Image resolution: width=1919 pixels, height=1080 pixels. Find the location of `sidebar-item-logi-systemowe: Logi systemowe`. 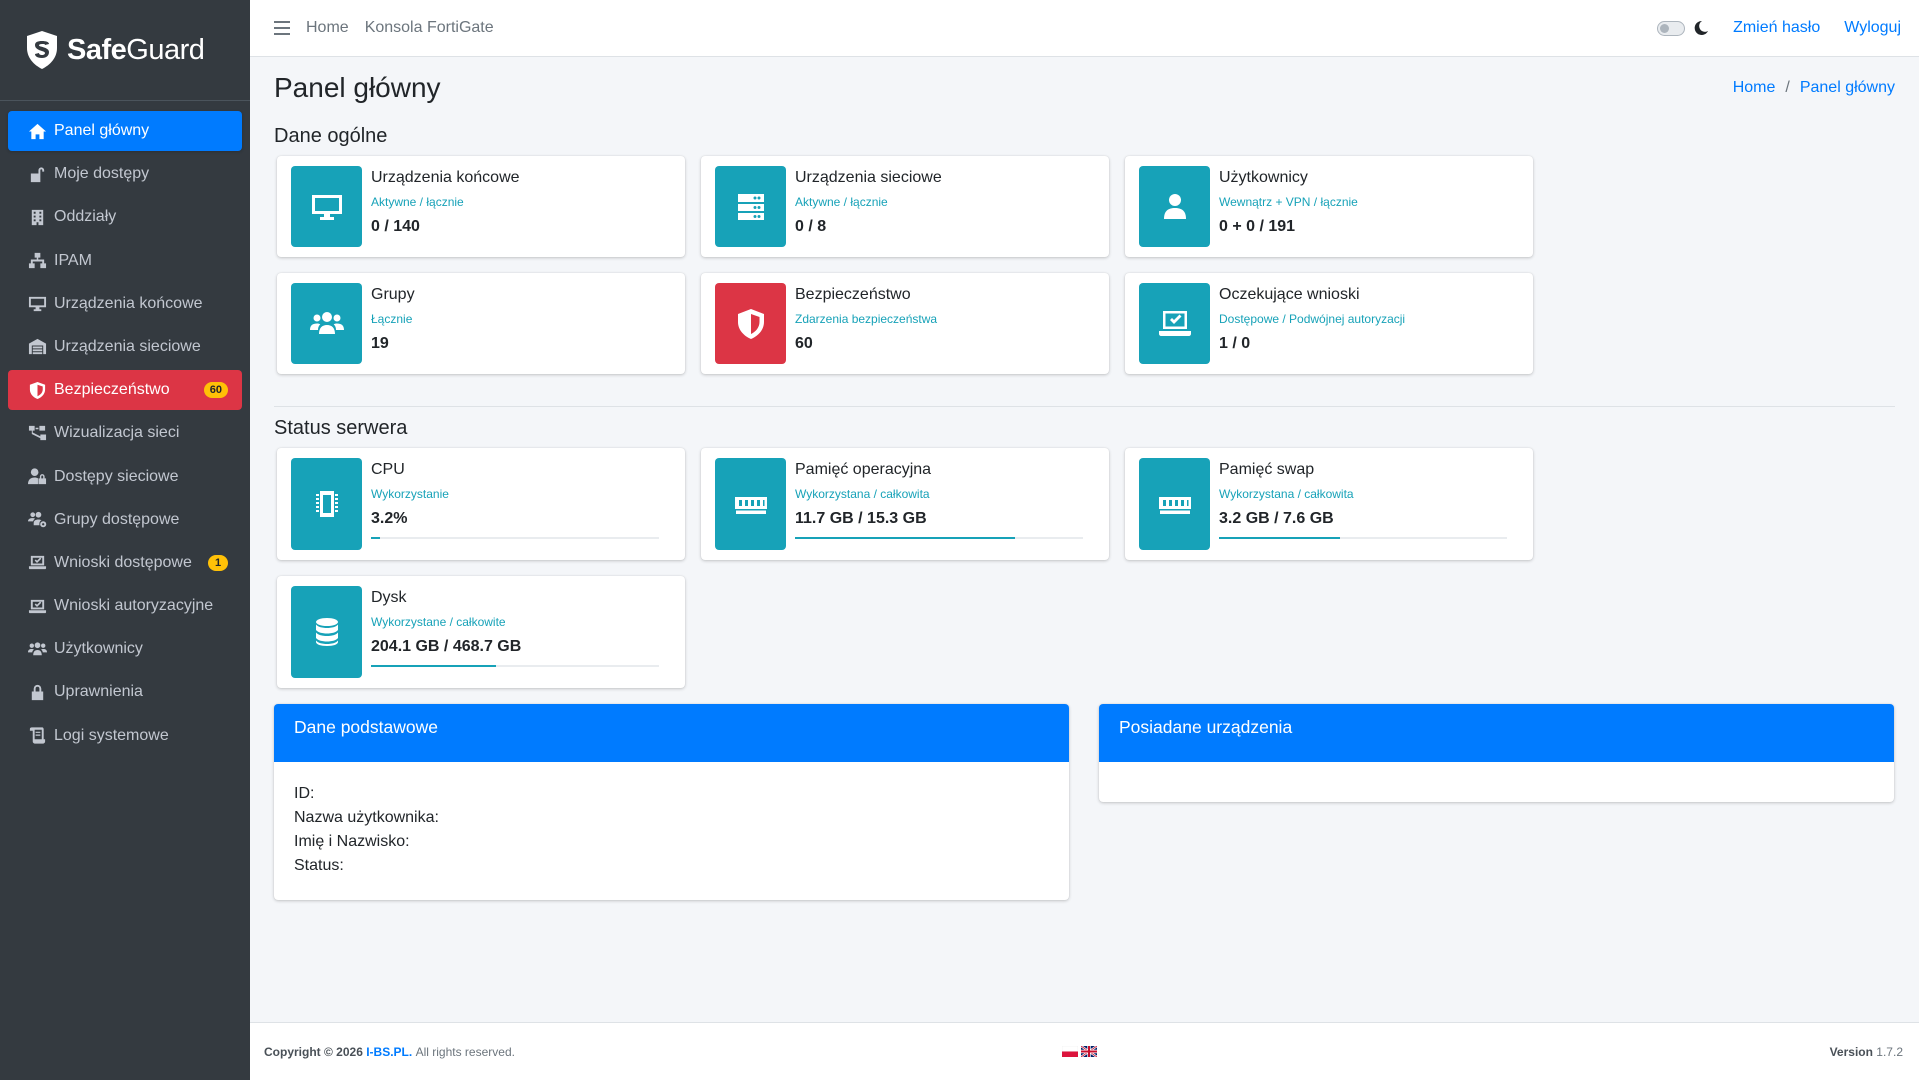

sidebar-item-logi-systemowe: Logi systemowe is located at coordinates (125, 736).